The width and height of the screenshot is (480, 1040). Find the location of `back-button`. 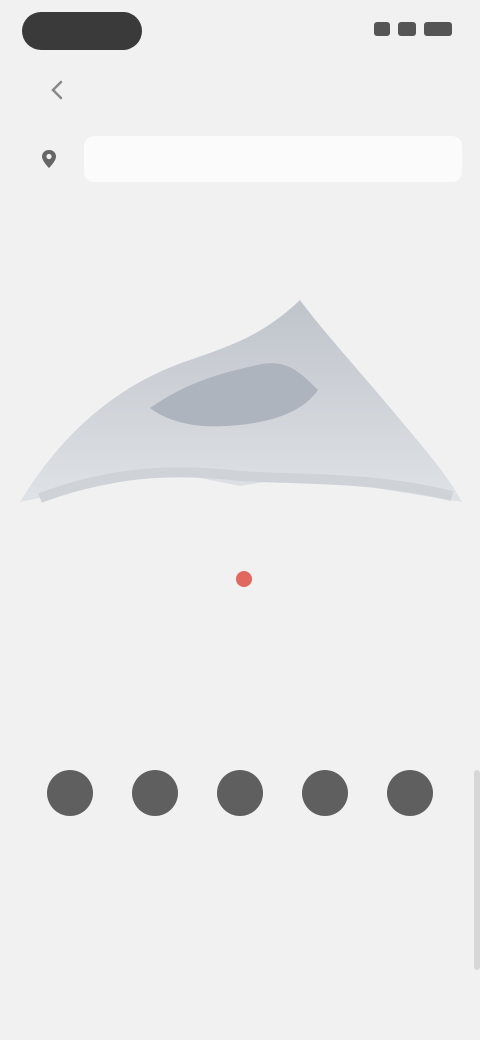

back-button is located at coordinates (58, 90).